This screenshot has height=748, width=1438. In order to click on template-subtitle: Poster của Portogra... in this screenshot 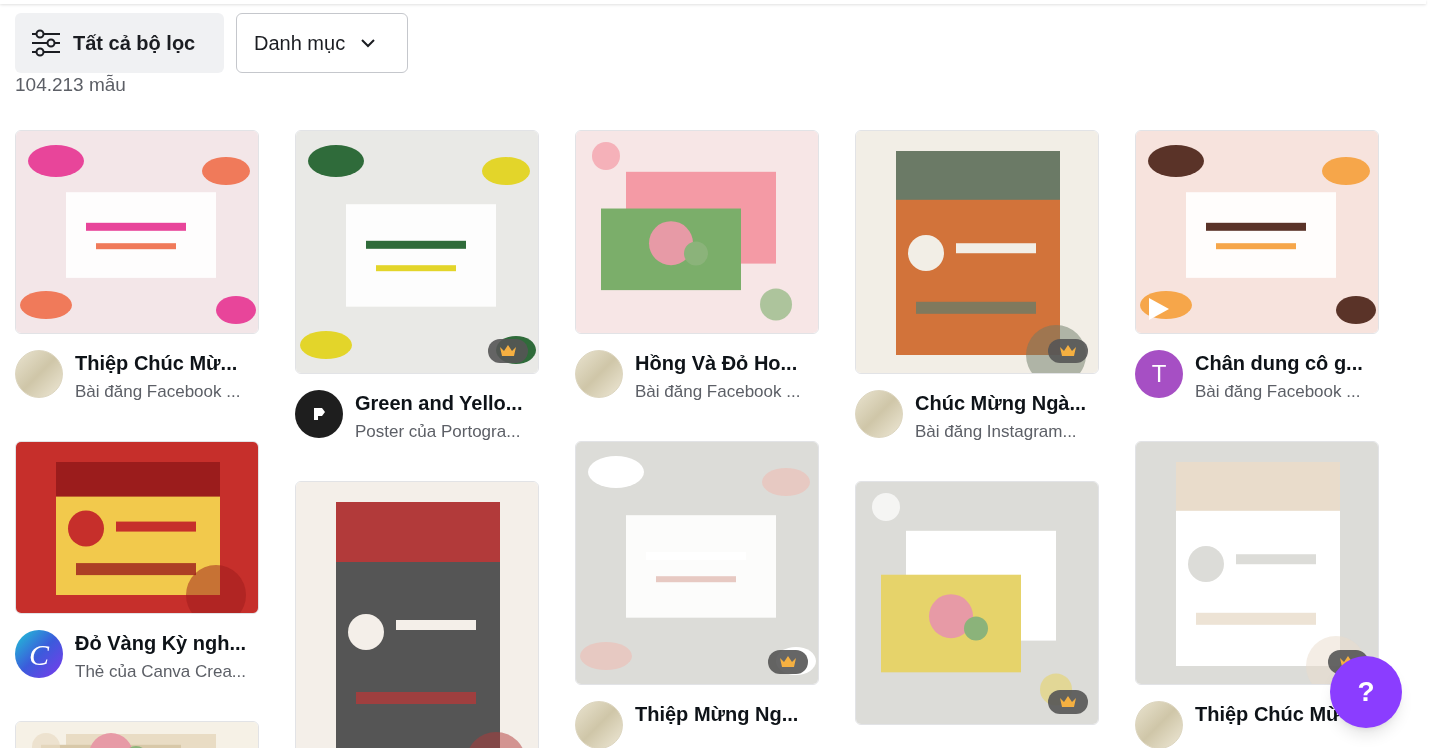, I will do `click(438, 432)`.